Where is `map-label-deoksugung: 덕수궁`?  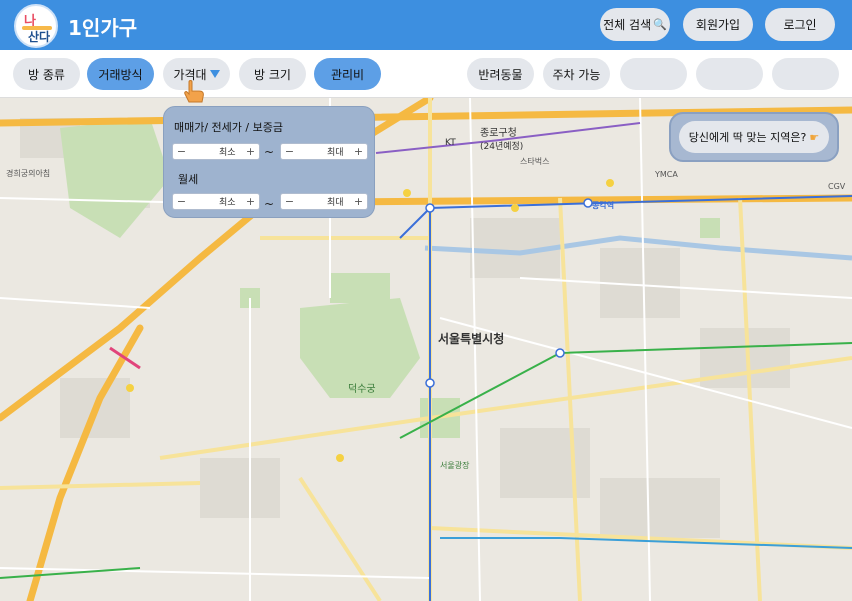
map-label-deoksugung: 덕수궁 is located at coordinates (362, 389).